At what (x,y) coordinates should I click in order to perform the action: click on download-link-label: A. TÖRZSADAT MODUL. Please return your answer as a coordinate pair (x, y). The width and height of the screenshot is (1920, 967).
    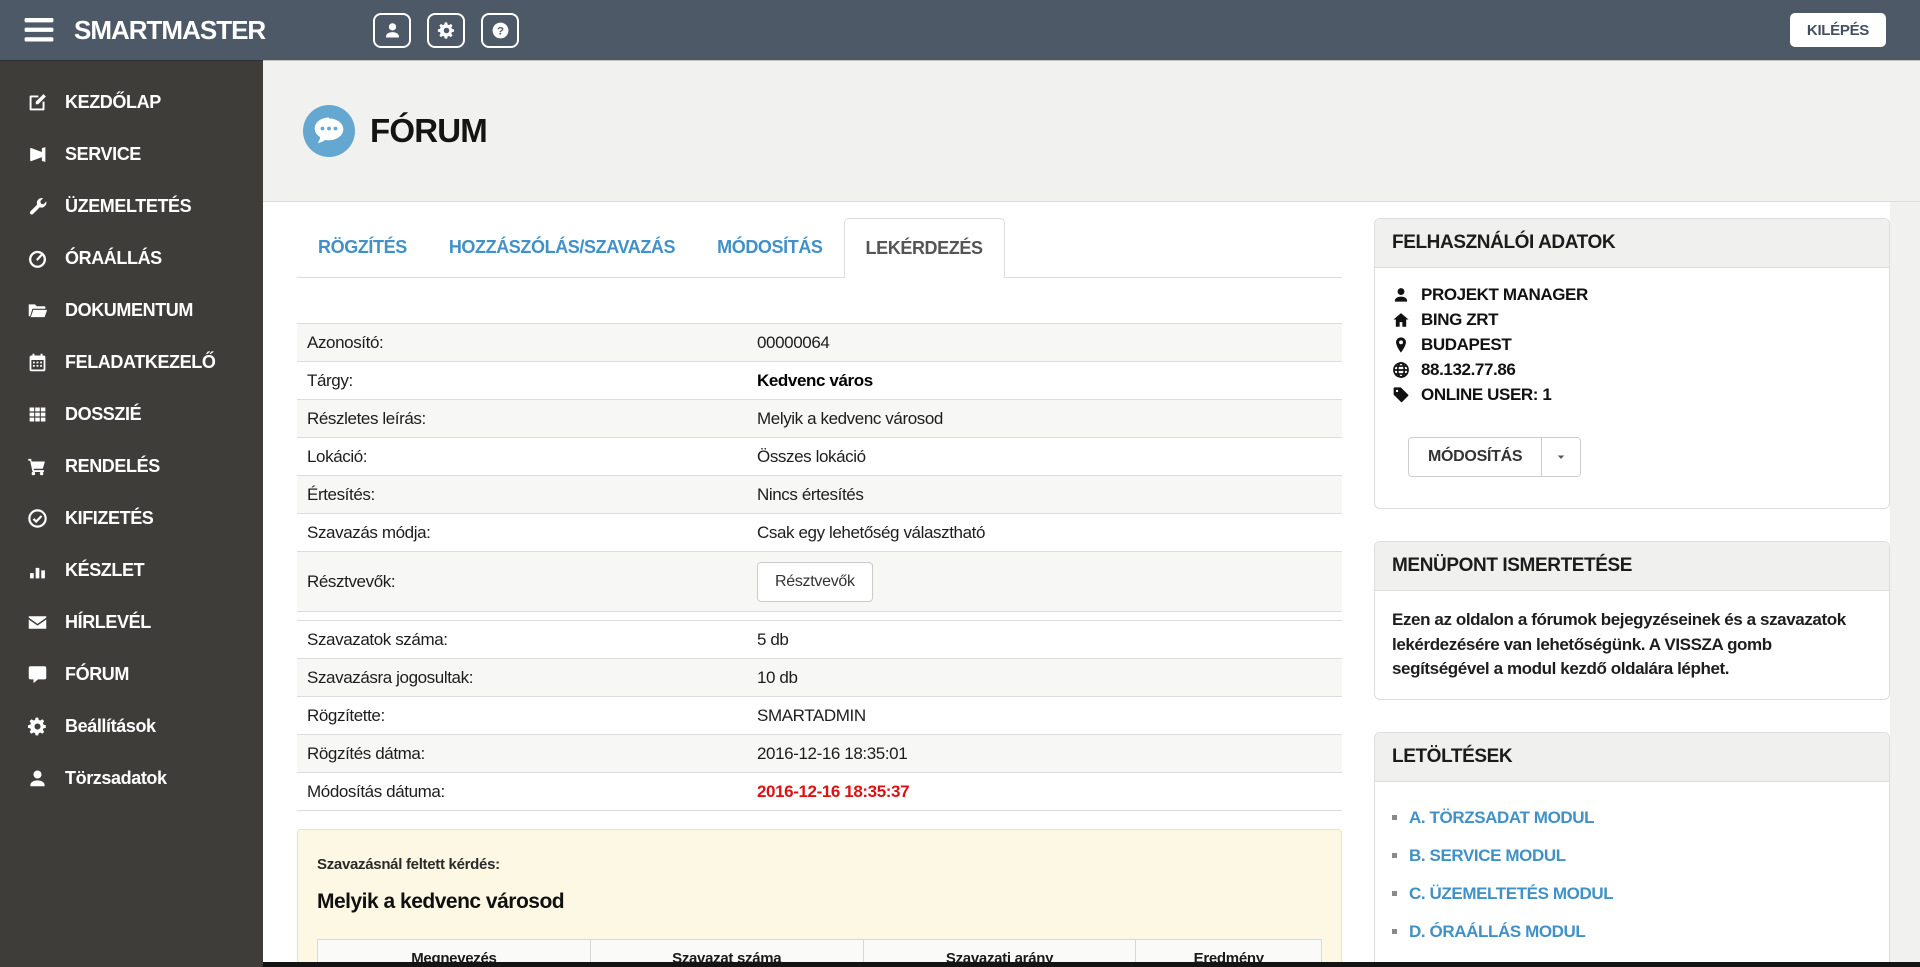
    Looking at the image, I should click on (1502, 818).